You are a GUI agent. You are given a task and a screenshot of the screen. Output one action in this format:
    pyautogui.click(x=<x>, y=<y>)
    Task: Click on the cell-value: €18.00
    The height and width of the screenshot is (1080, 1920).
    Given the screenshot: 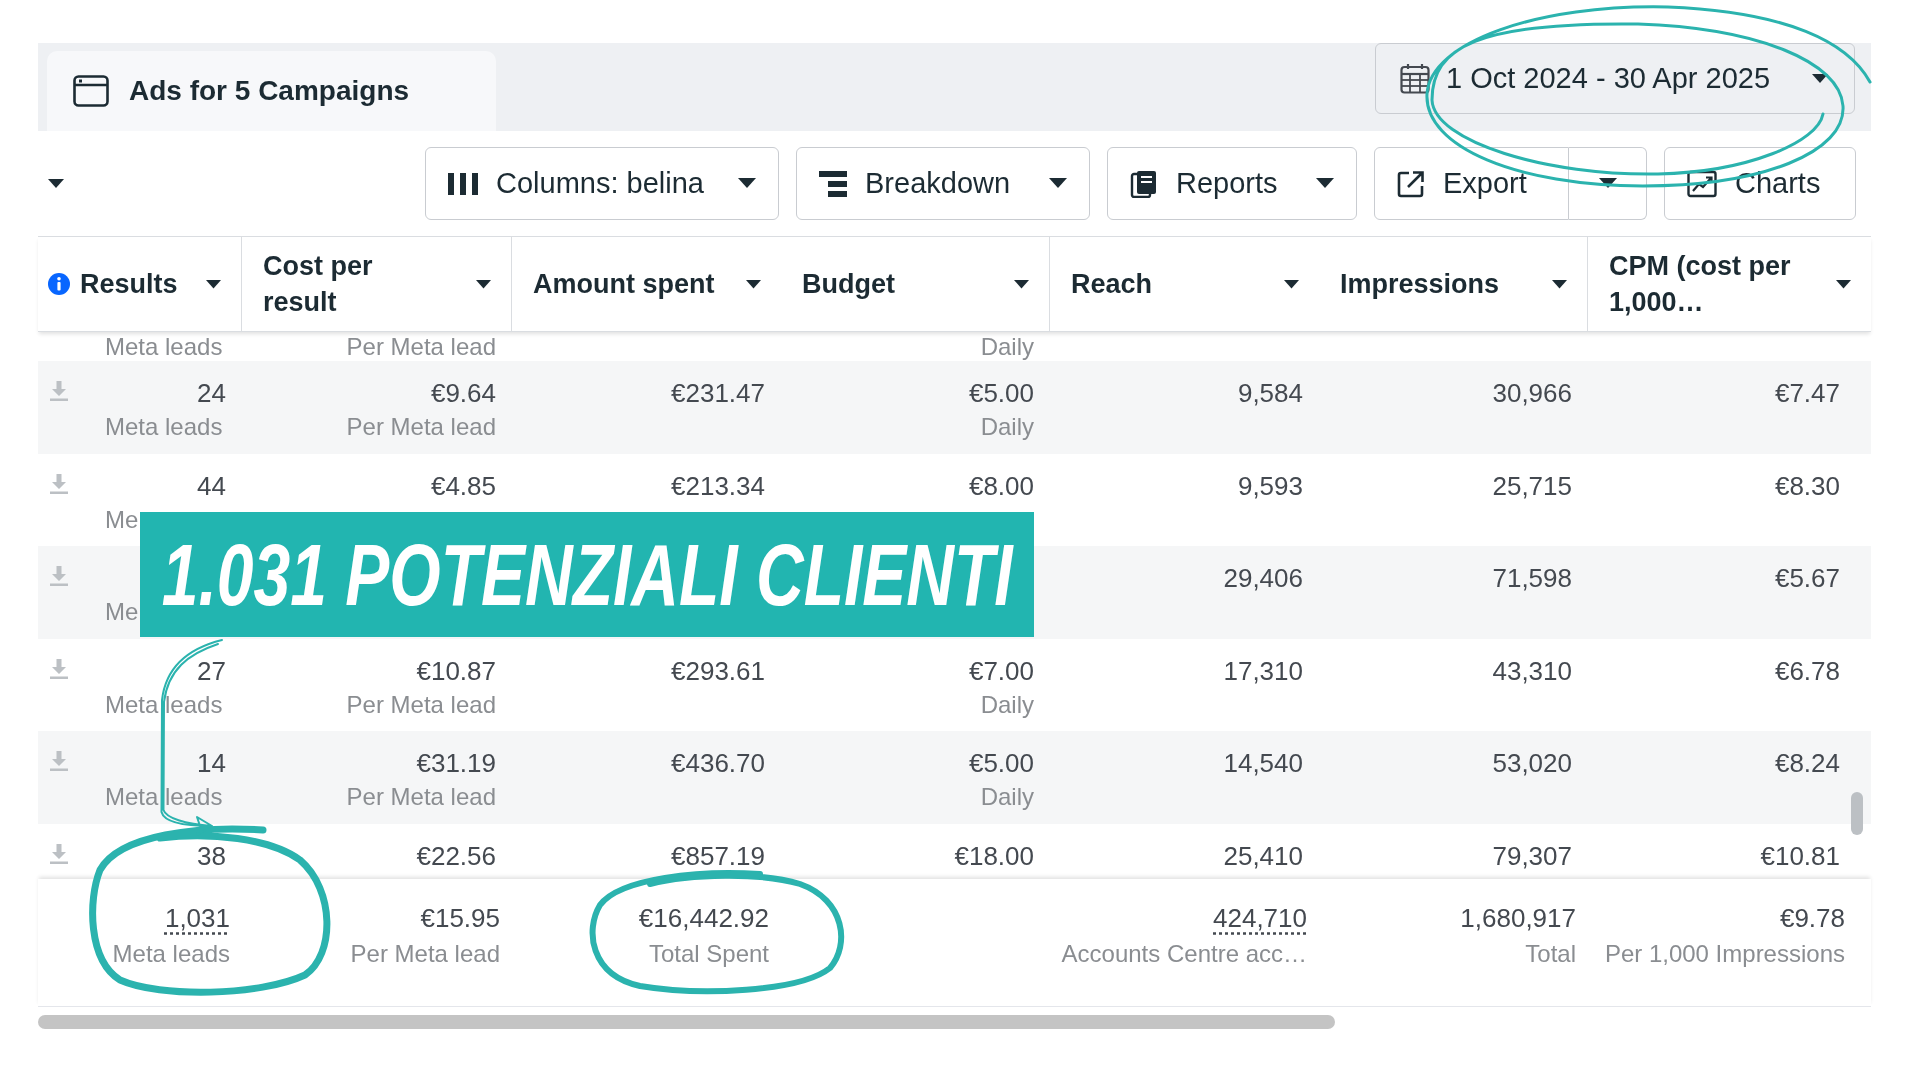 What is the action you would take?
    pyautogui.click(x=994, y=855)
    